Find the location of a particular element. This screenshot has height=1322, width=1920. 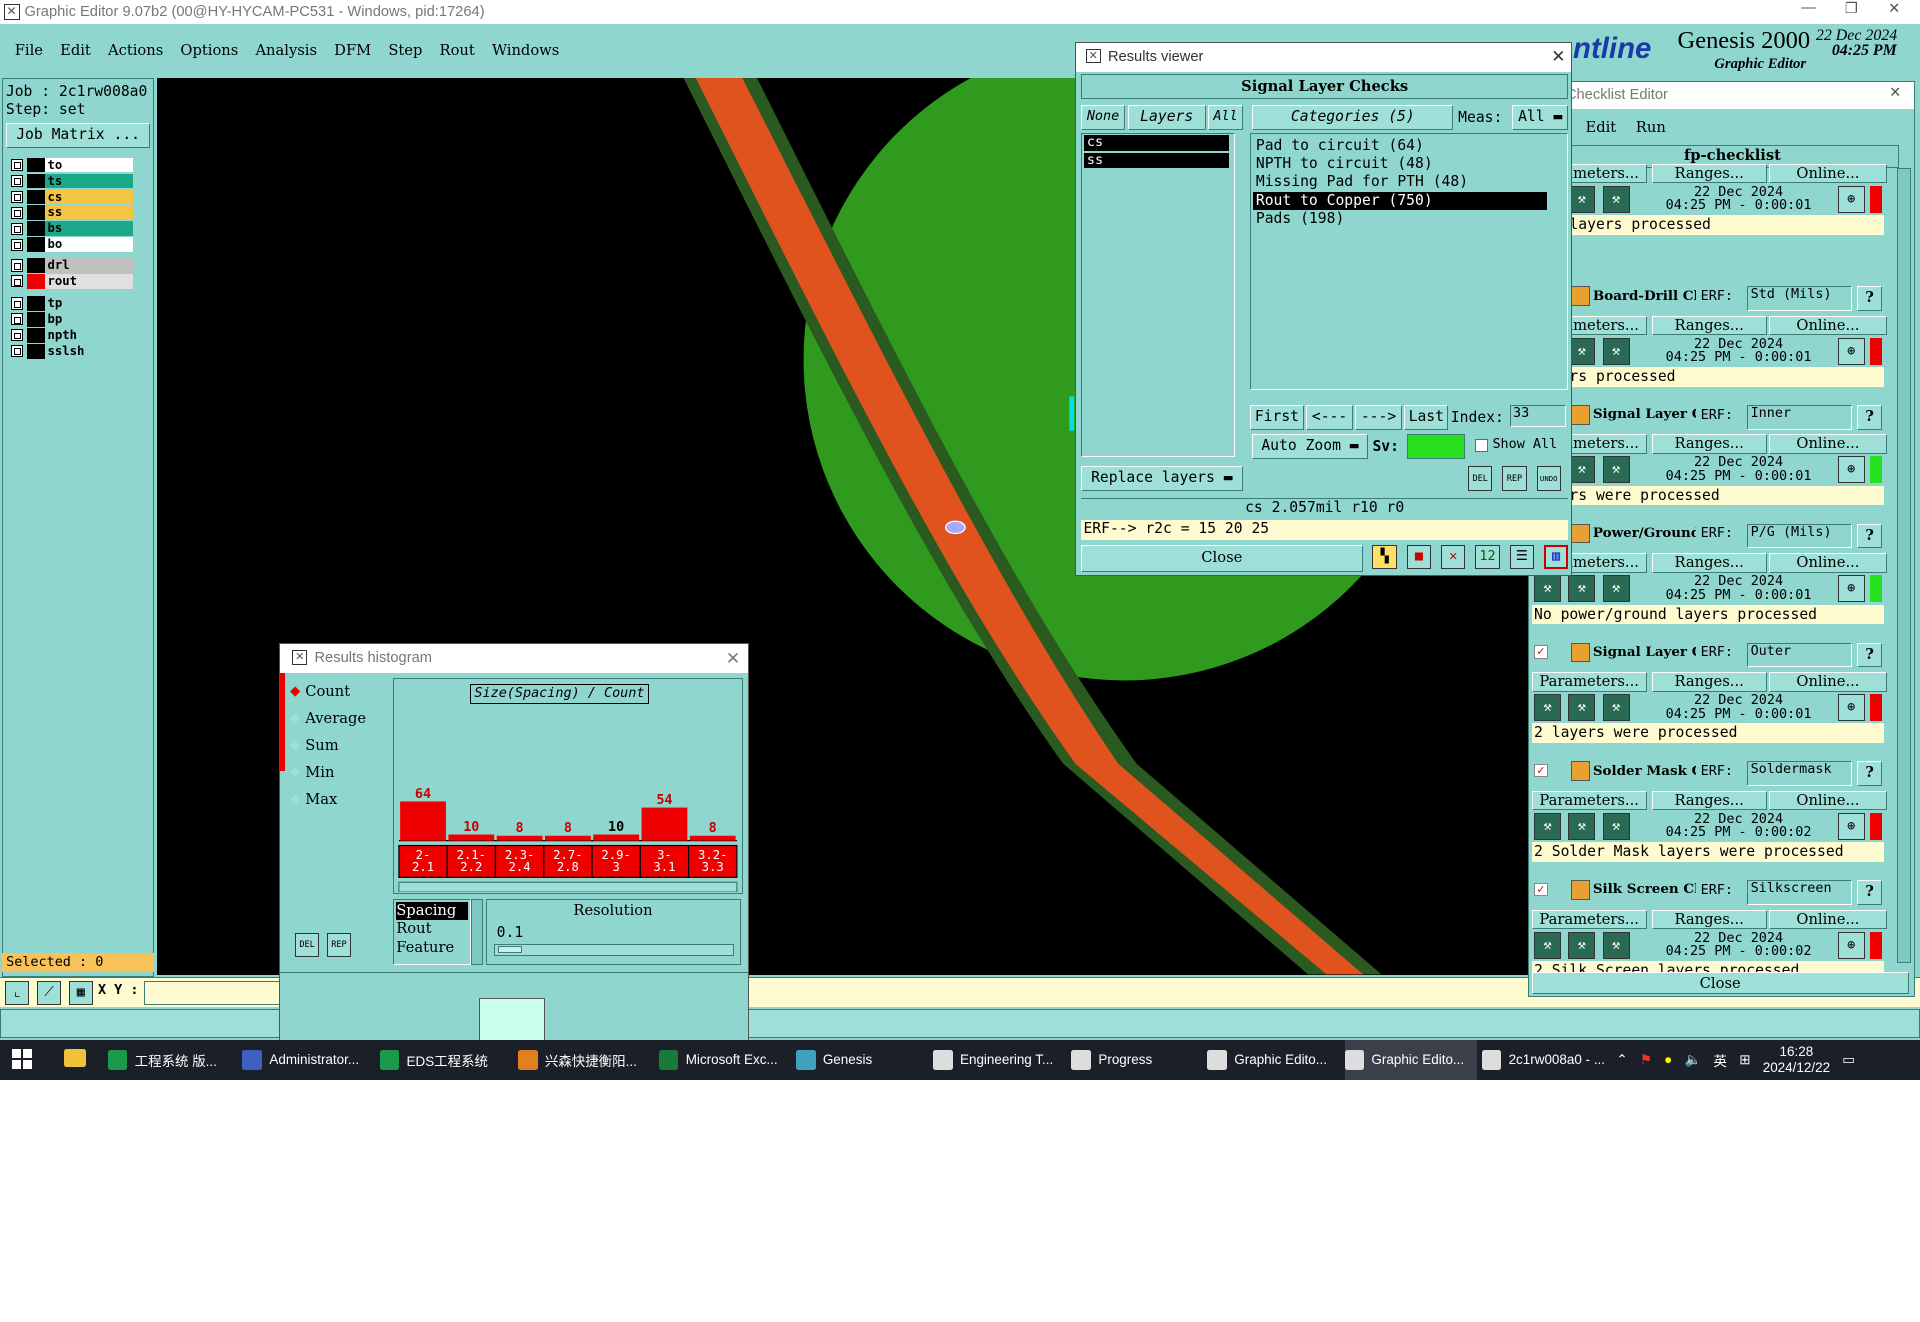

erf-input: Silkscreen is located at coordinates (1800, 892).